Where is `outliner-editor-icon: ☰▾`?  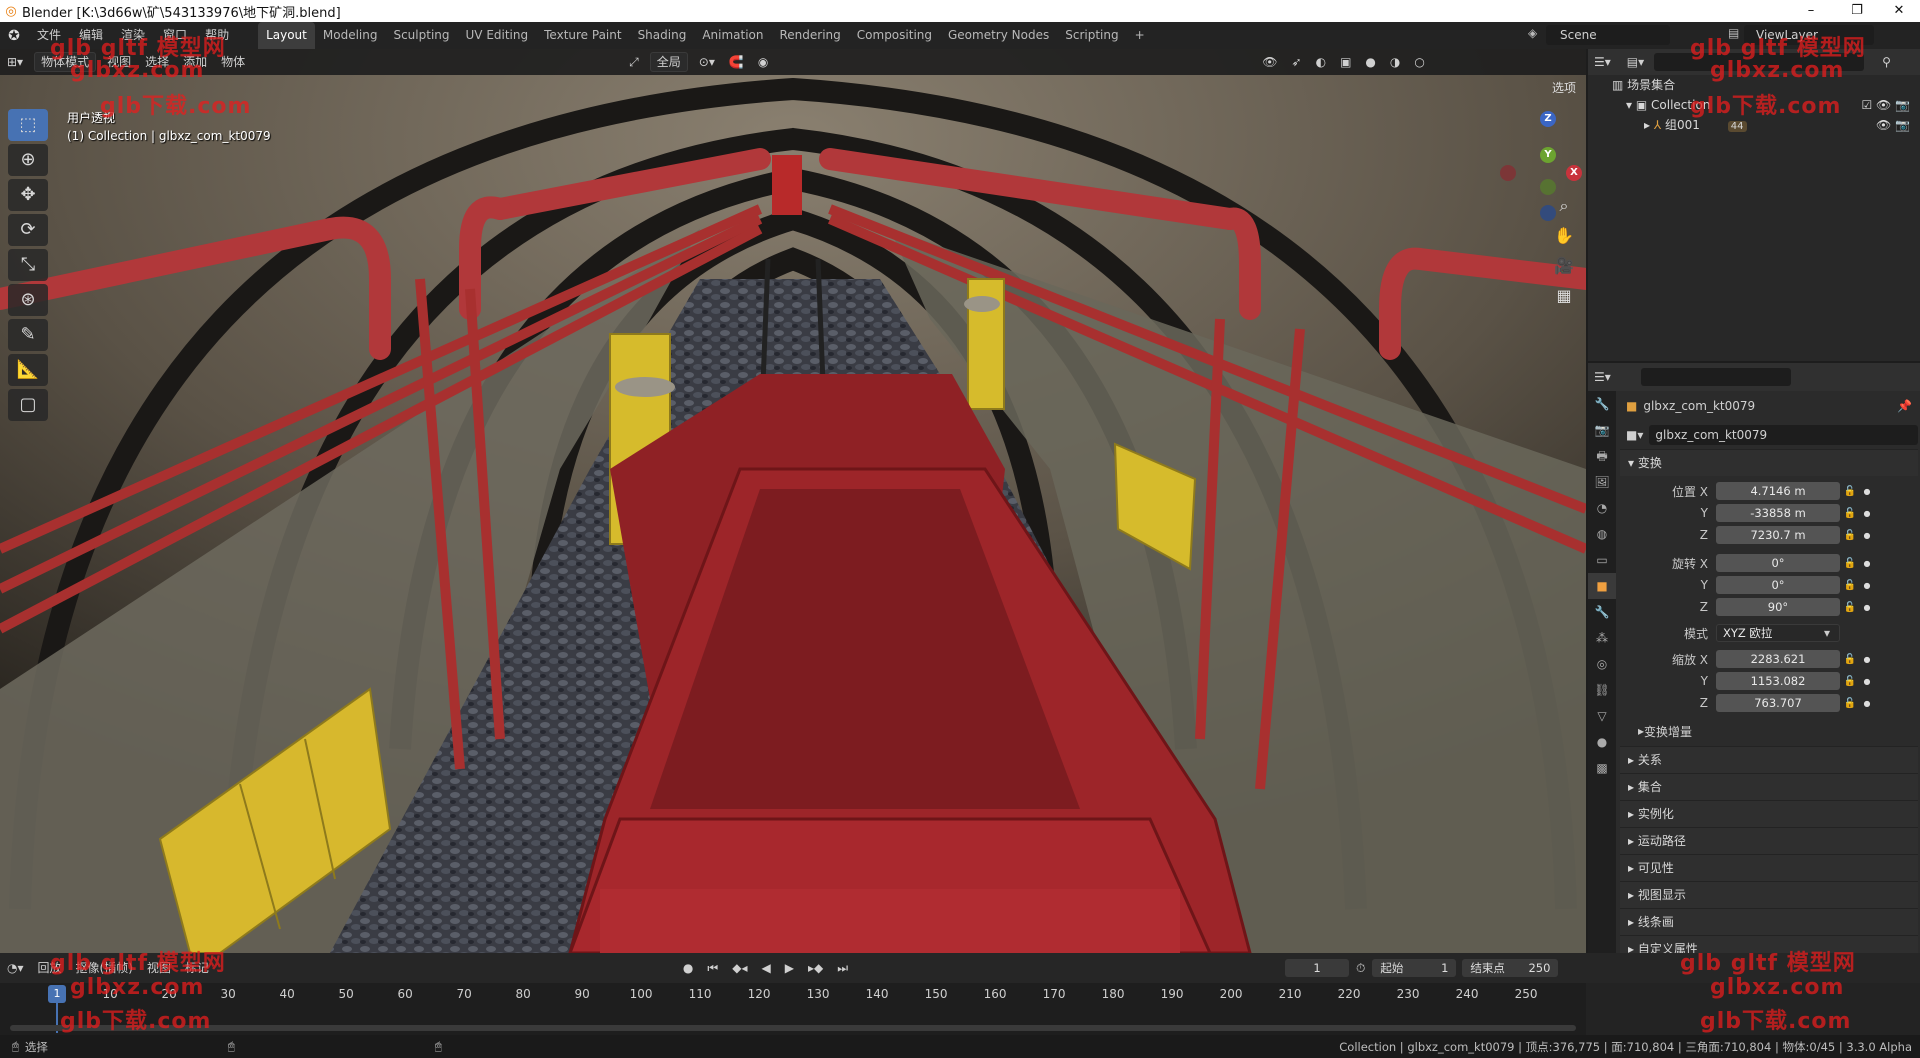 outliner-editor-icon: ☰▾ is located at coordinates (1602, 62).